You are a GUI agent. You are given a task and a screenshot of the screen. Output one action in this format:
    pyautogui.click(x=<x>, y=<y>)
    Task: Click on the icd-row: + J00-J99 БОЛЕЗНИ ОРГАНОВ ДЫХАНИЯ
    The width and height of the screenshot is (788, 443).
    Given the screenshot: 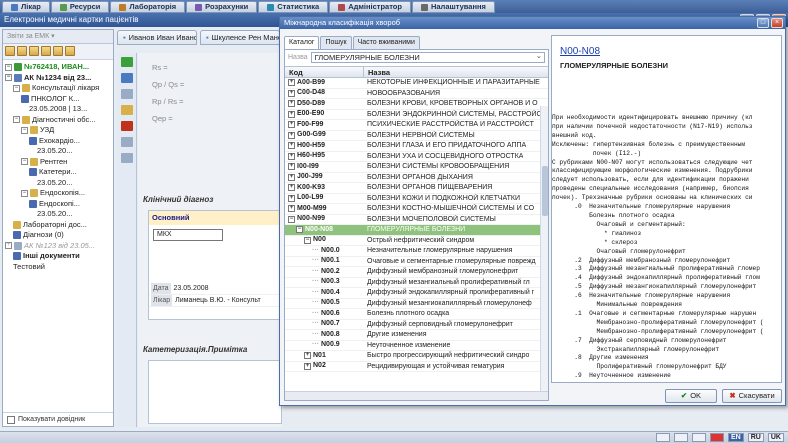 What is the action you would take?
    pyautogui.click(x=416, y=178)
    